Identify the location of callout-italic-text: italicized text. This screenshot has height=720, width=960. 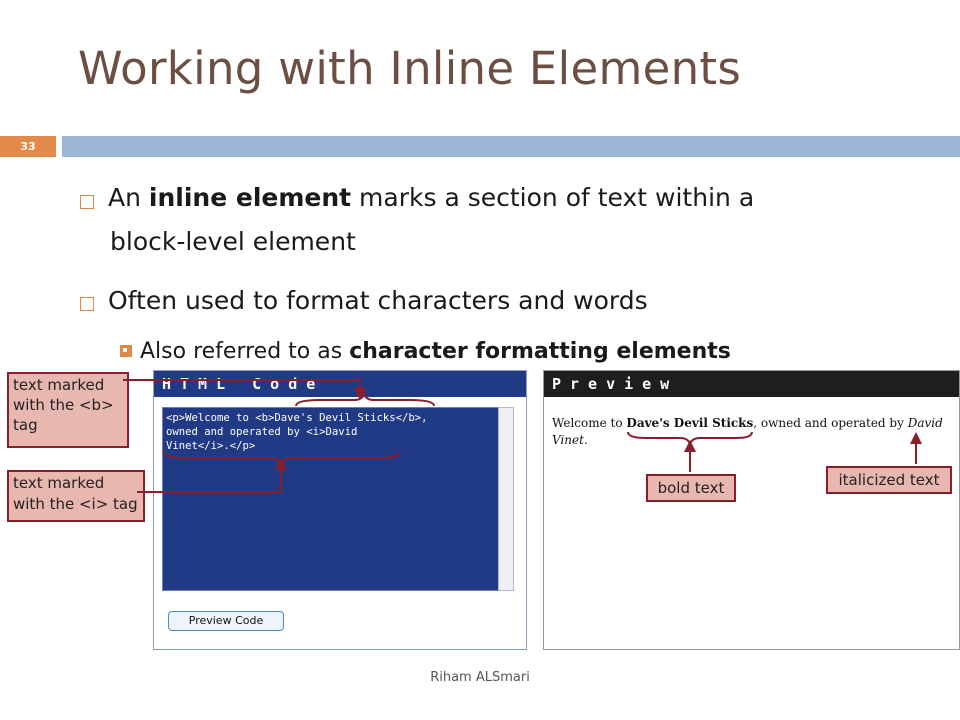
(889, 480).